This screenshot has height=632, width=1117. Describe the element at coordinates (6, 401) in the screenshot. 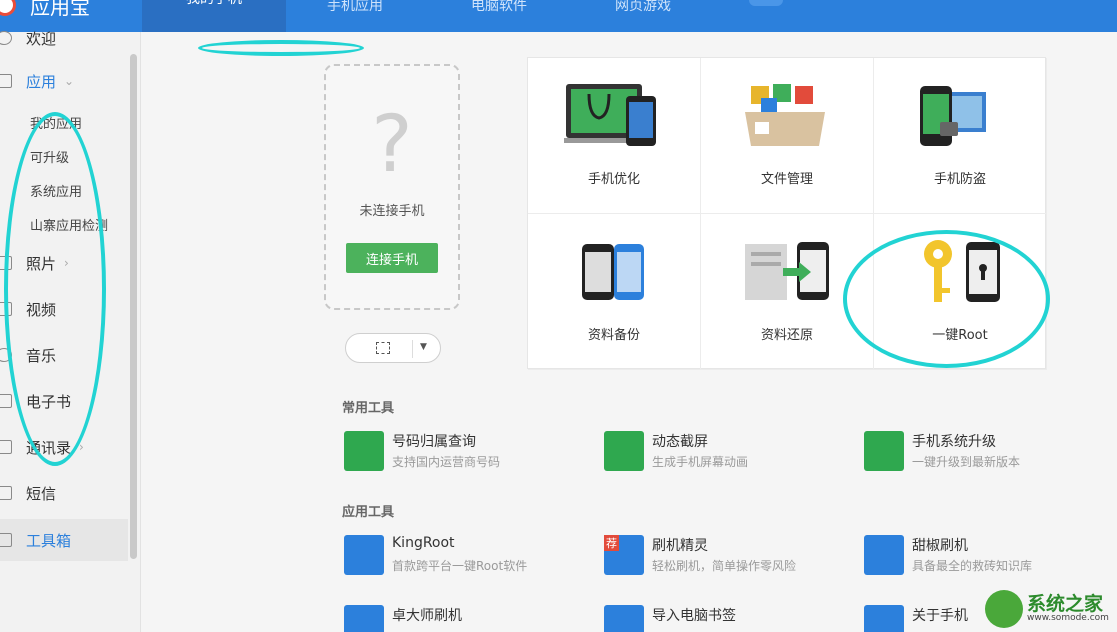

I see `book-icon` at that location.